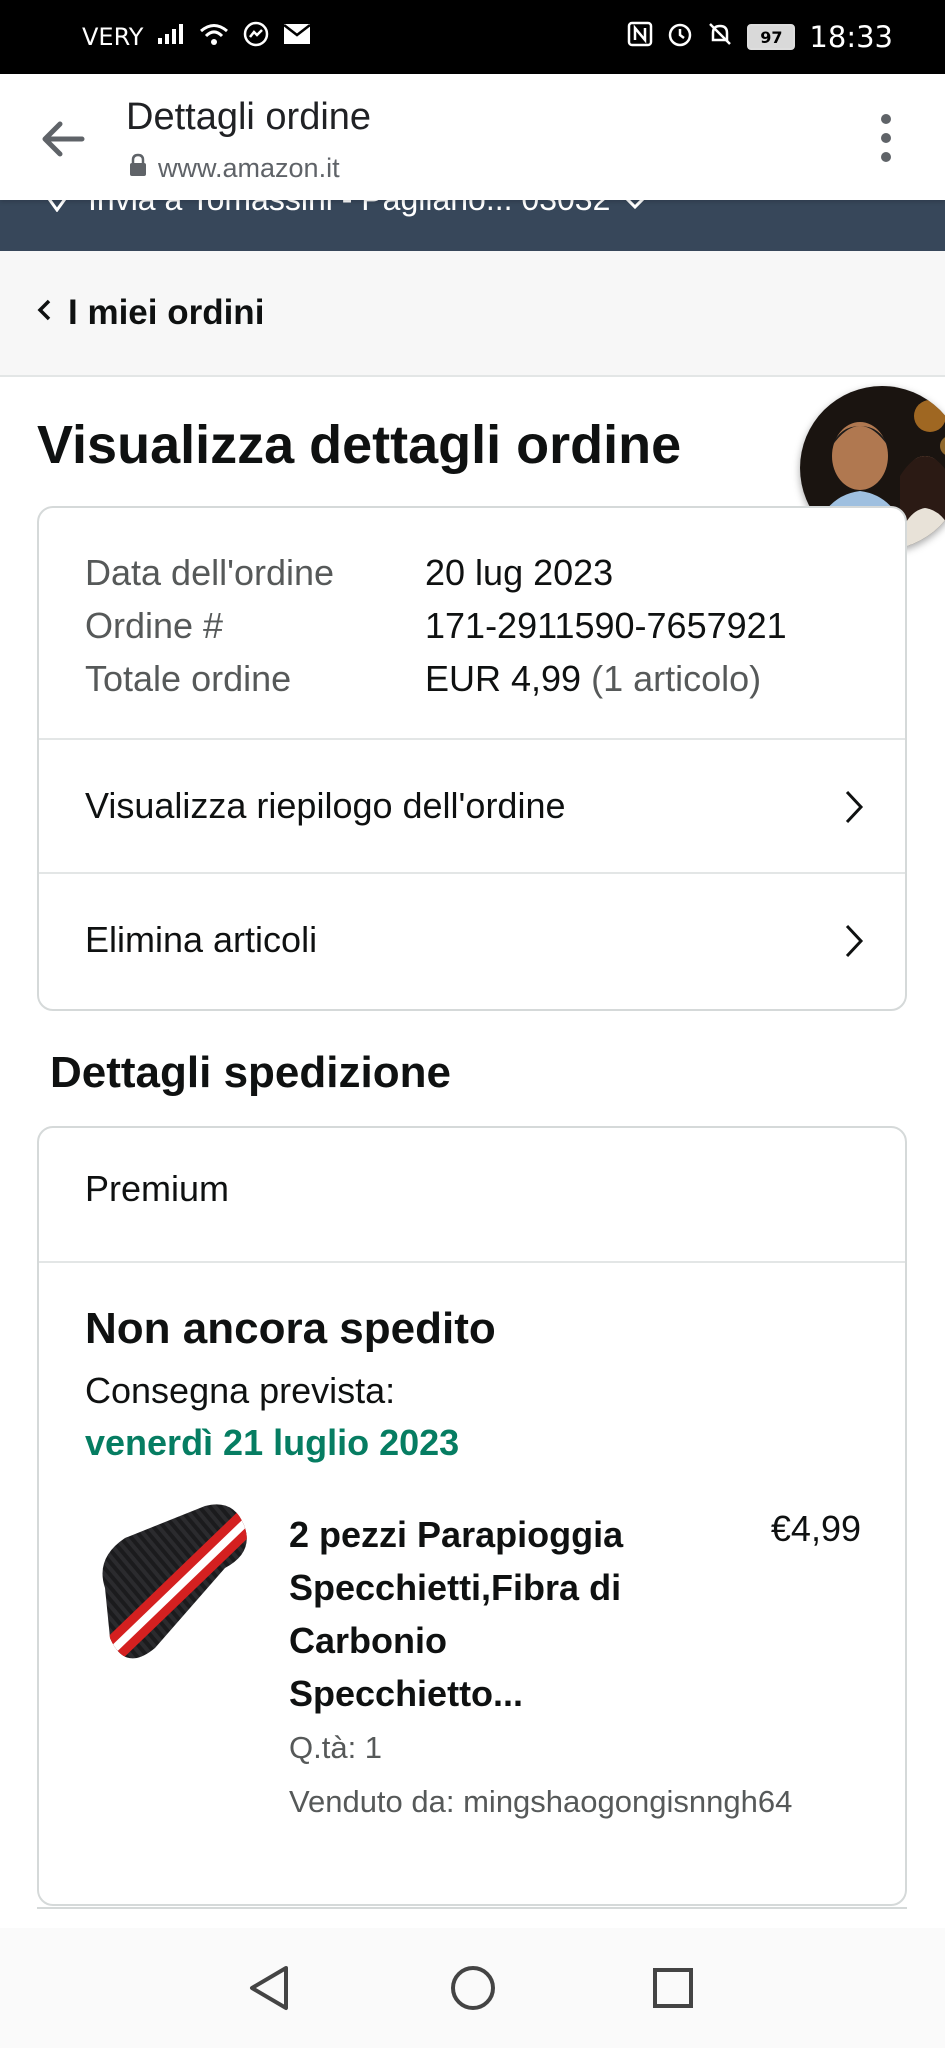 The width and height of the screenshot is (945, 2048). What do you see at coordinates (171, 37) in the screenshot?
I see `signal-icon` at bounding box center [171, 37].